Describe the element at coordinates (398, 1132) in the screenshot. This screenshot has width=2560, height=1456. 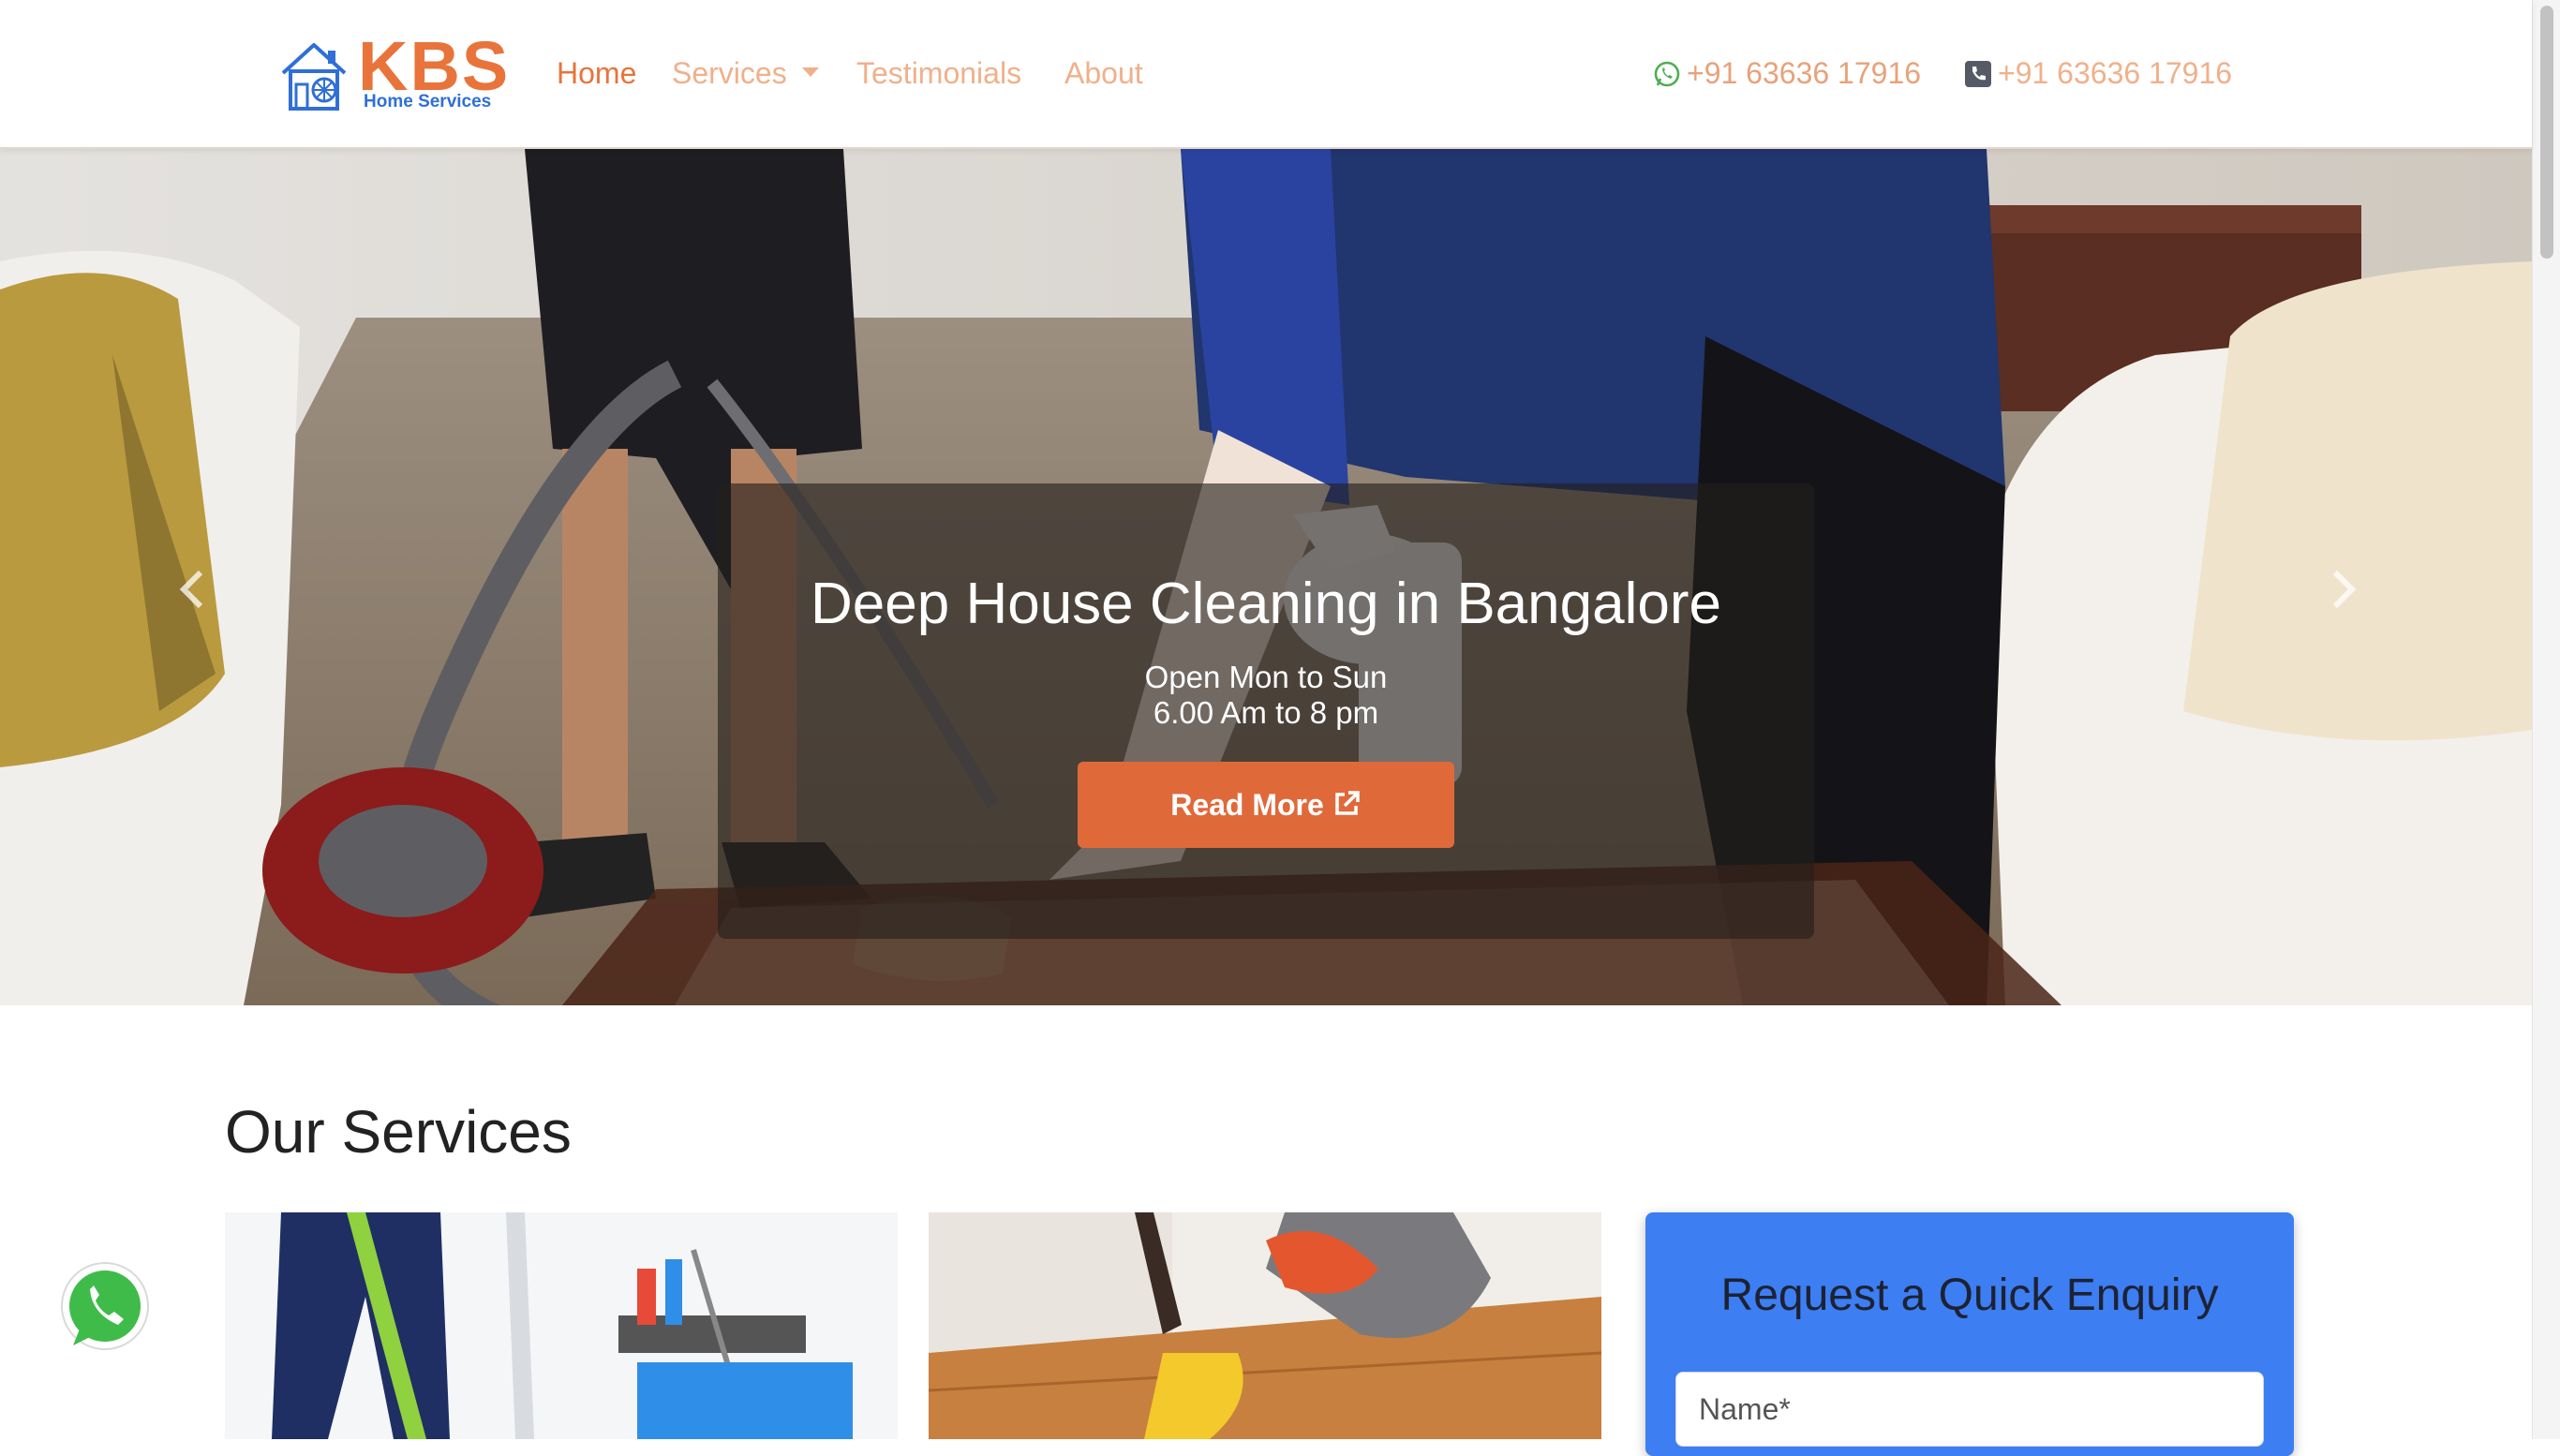
I see `services-heading: Our Services` at that location.